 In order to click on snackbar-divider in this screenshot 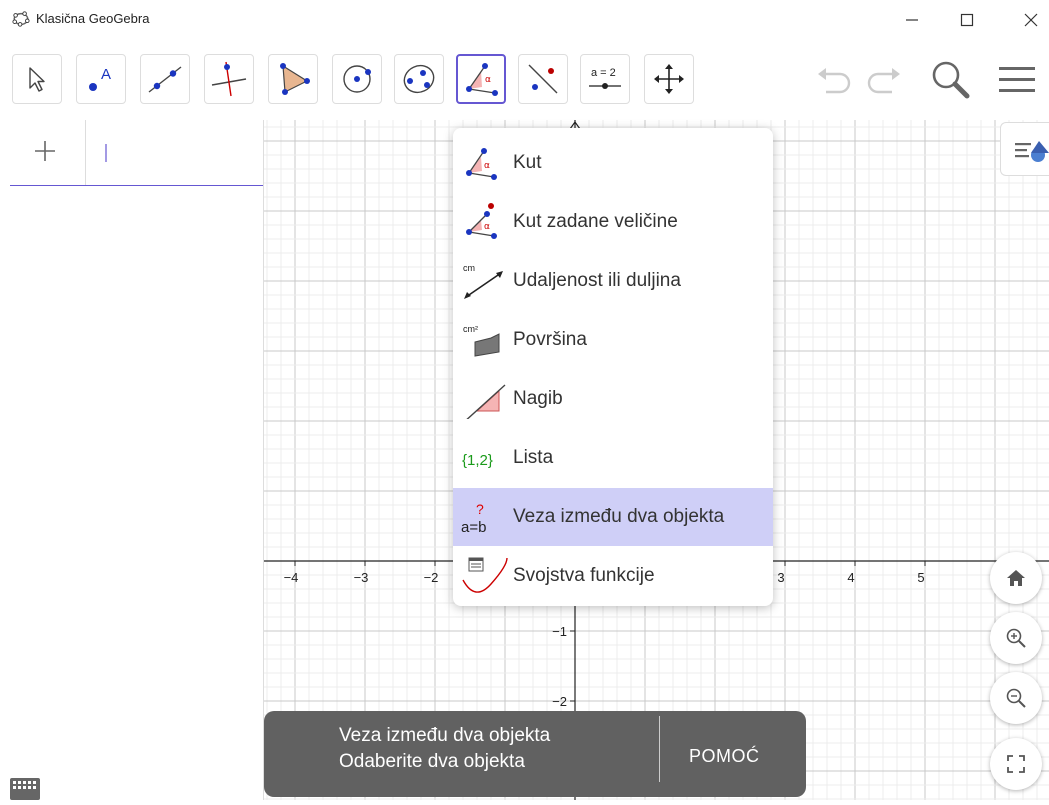, I will do `click(659, 749)`.